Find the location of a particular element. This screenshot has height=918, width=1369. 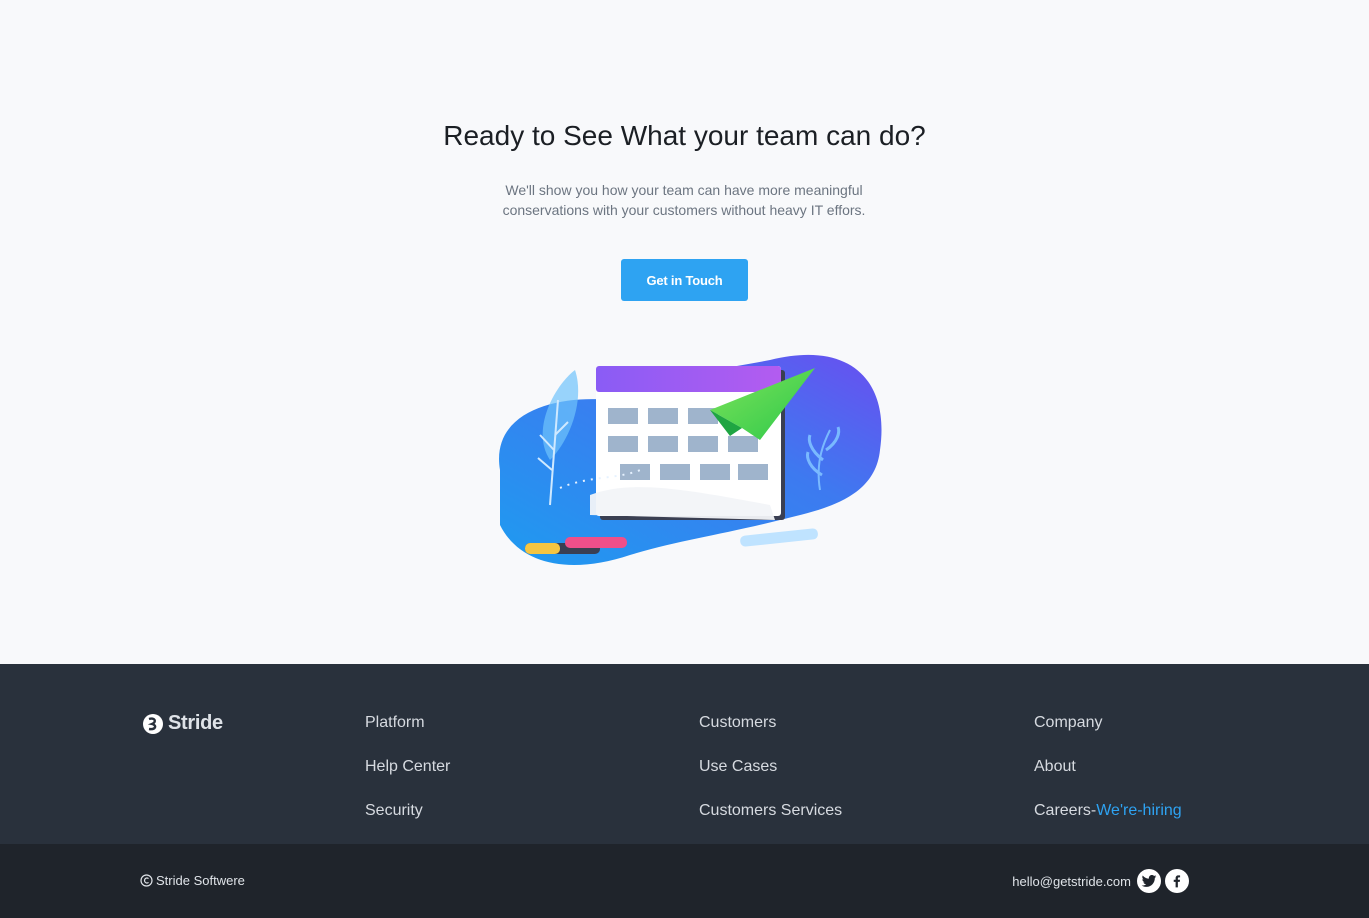

contact-email-link: hello@getstride.com is located at coordinates (1071, 881).